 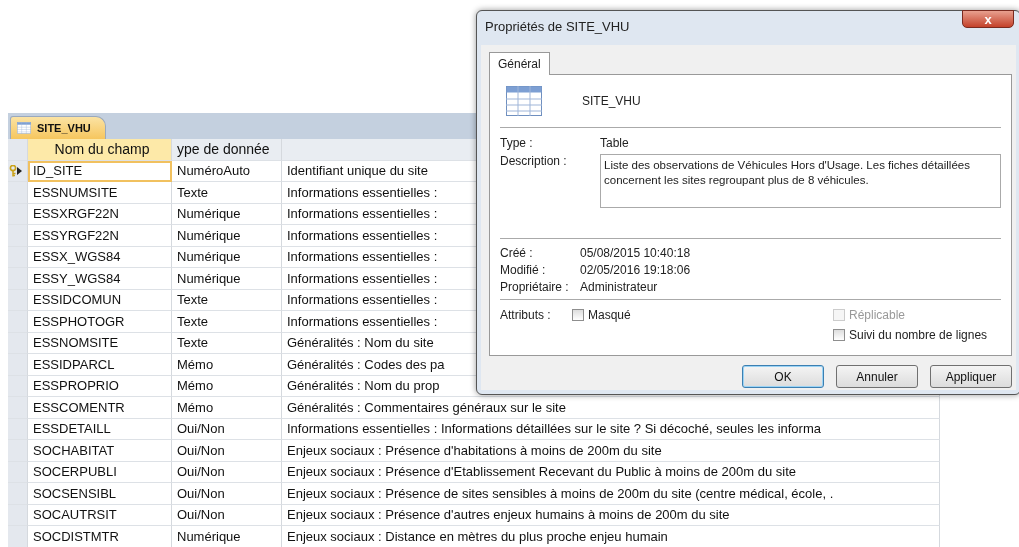 What do you see at coordinates (100, 150) in the screenshot?
I see `column-header: Nom du champ` at bounding box center [100, 150].